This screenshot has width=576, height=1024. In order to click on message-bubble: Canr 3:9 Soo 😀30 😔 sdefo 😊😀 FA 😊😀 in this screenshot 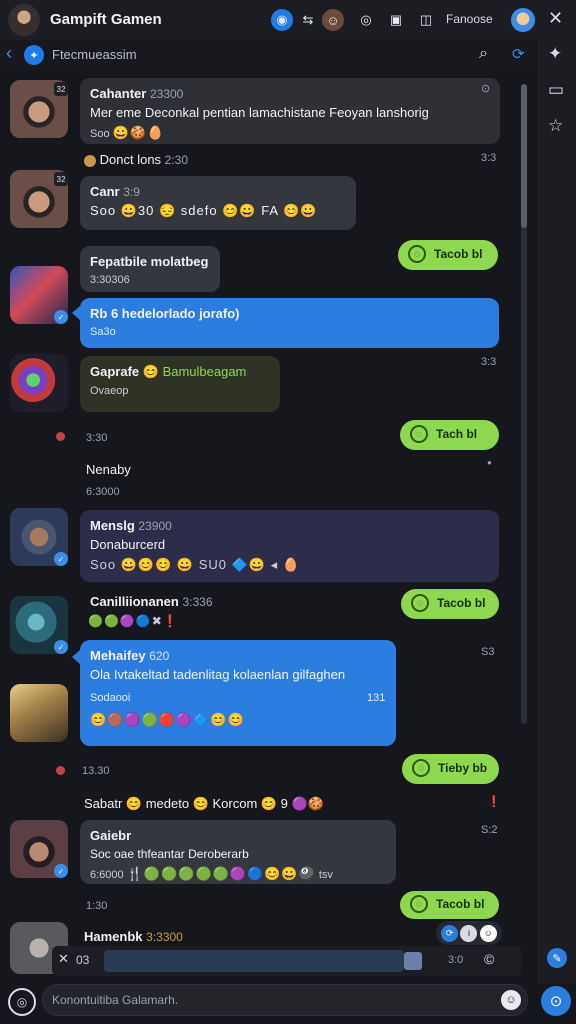, I will do `click(218, 203)`.